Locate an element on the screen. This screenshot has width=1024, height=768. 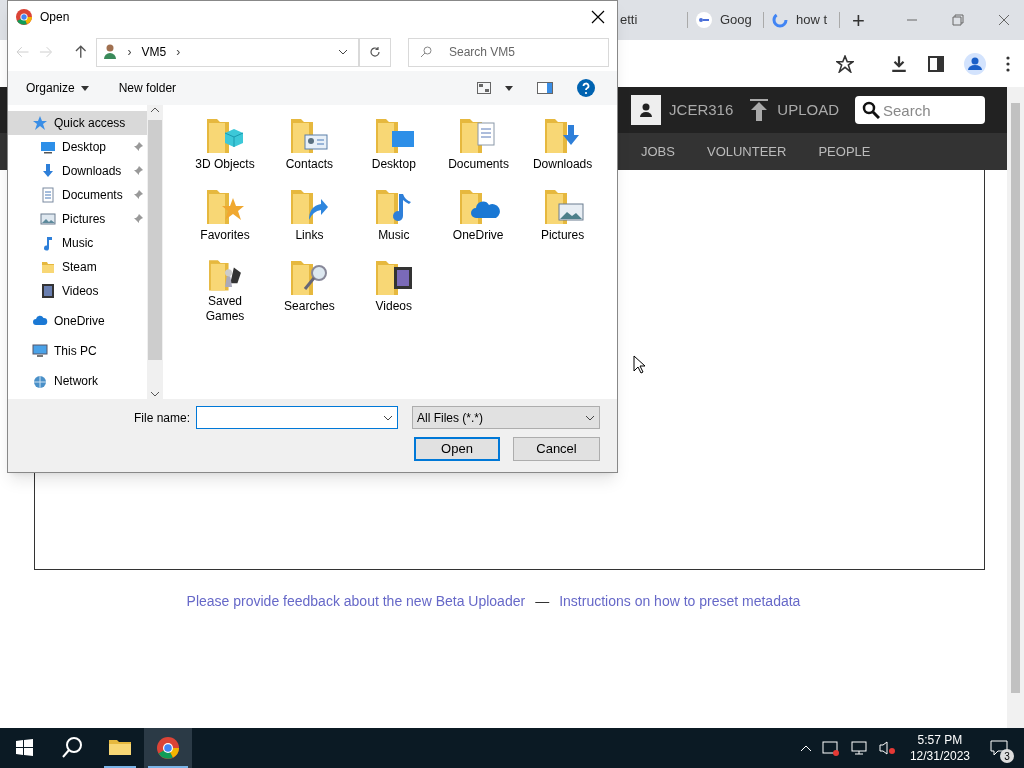
notification-count: 3 is located at coordinates (1007, 756).